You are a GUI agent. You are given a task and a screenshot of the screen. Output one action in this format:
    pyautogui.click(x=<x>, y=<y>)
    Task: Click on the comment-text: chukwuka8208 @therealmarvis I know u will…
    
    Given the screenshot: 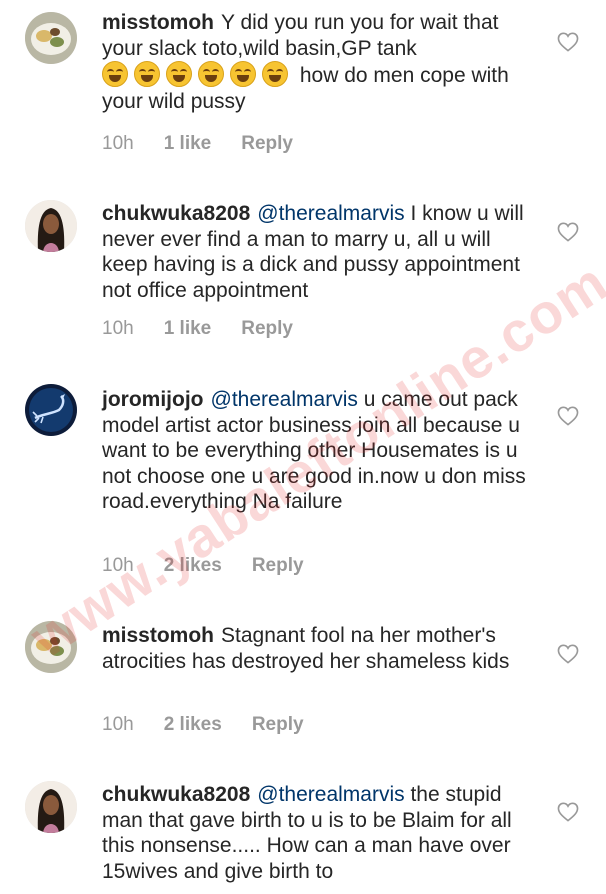 What is the action you would take?
    pyautogui.click(x=322, y=252)
    